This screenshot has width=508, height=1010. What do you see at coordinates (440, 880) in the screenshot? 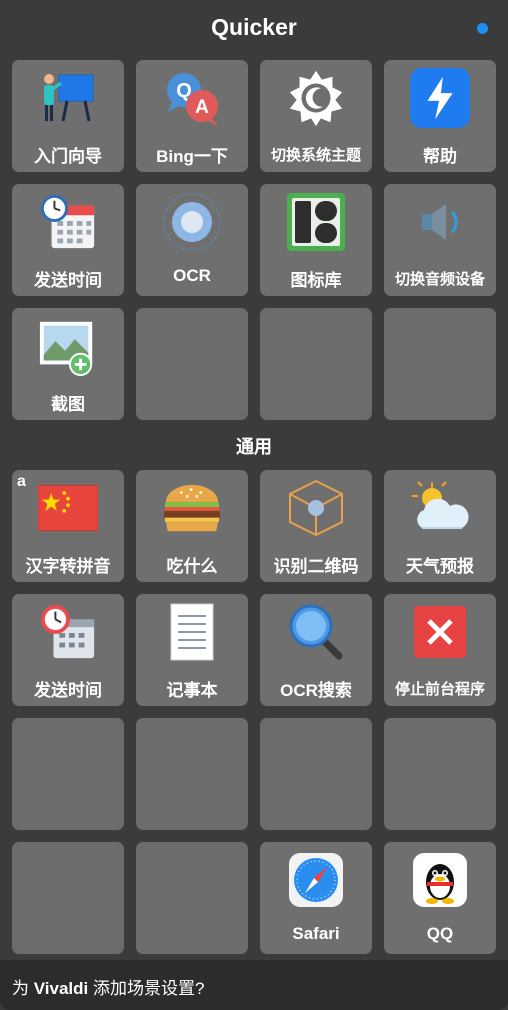
I see `qq-penguin-icon` at bounding box center [440, 880].